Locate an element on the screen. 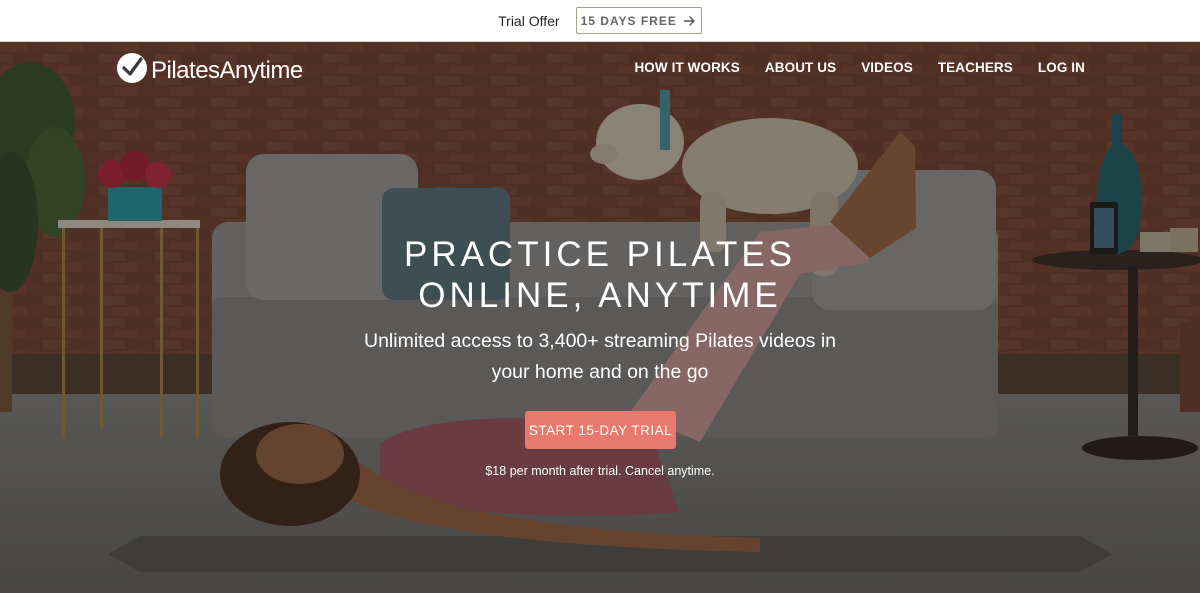  hero-title-line2: ONLINE, ANYTIME is located at coordinates (600, 295).